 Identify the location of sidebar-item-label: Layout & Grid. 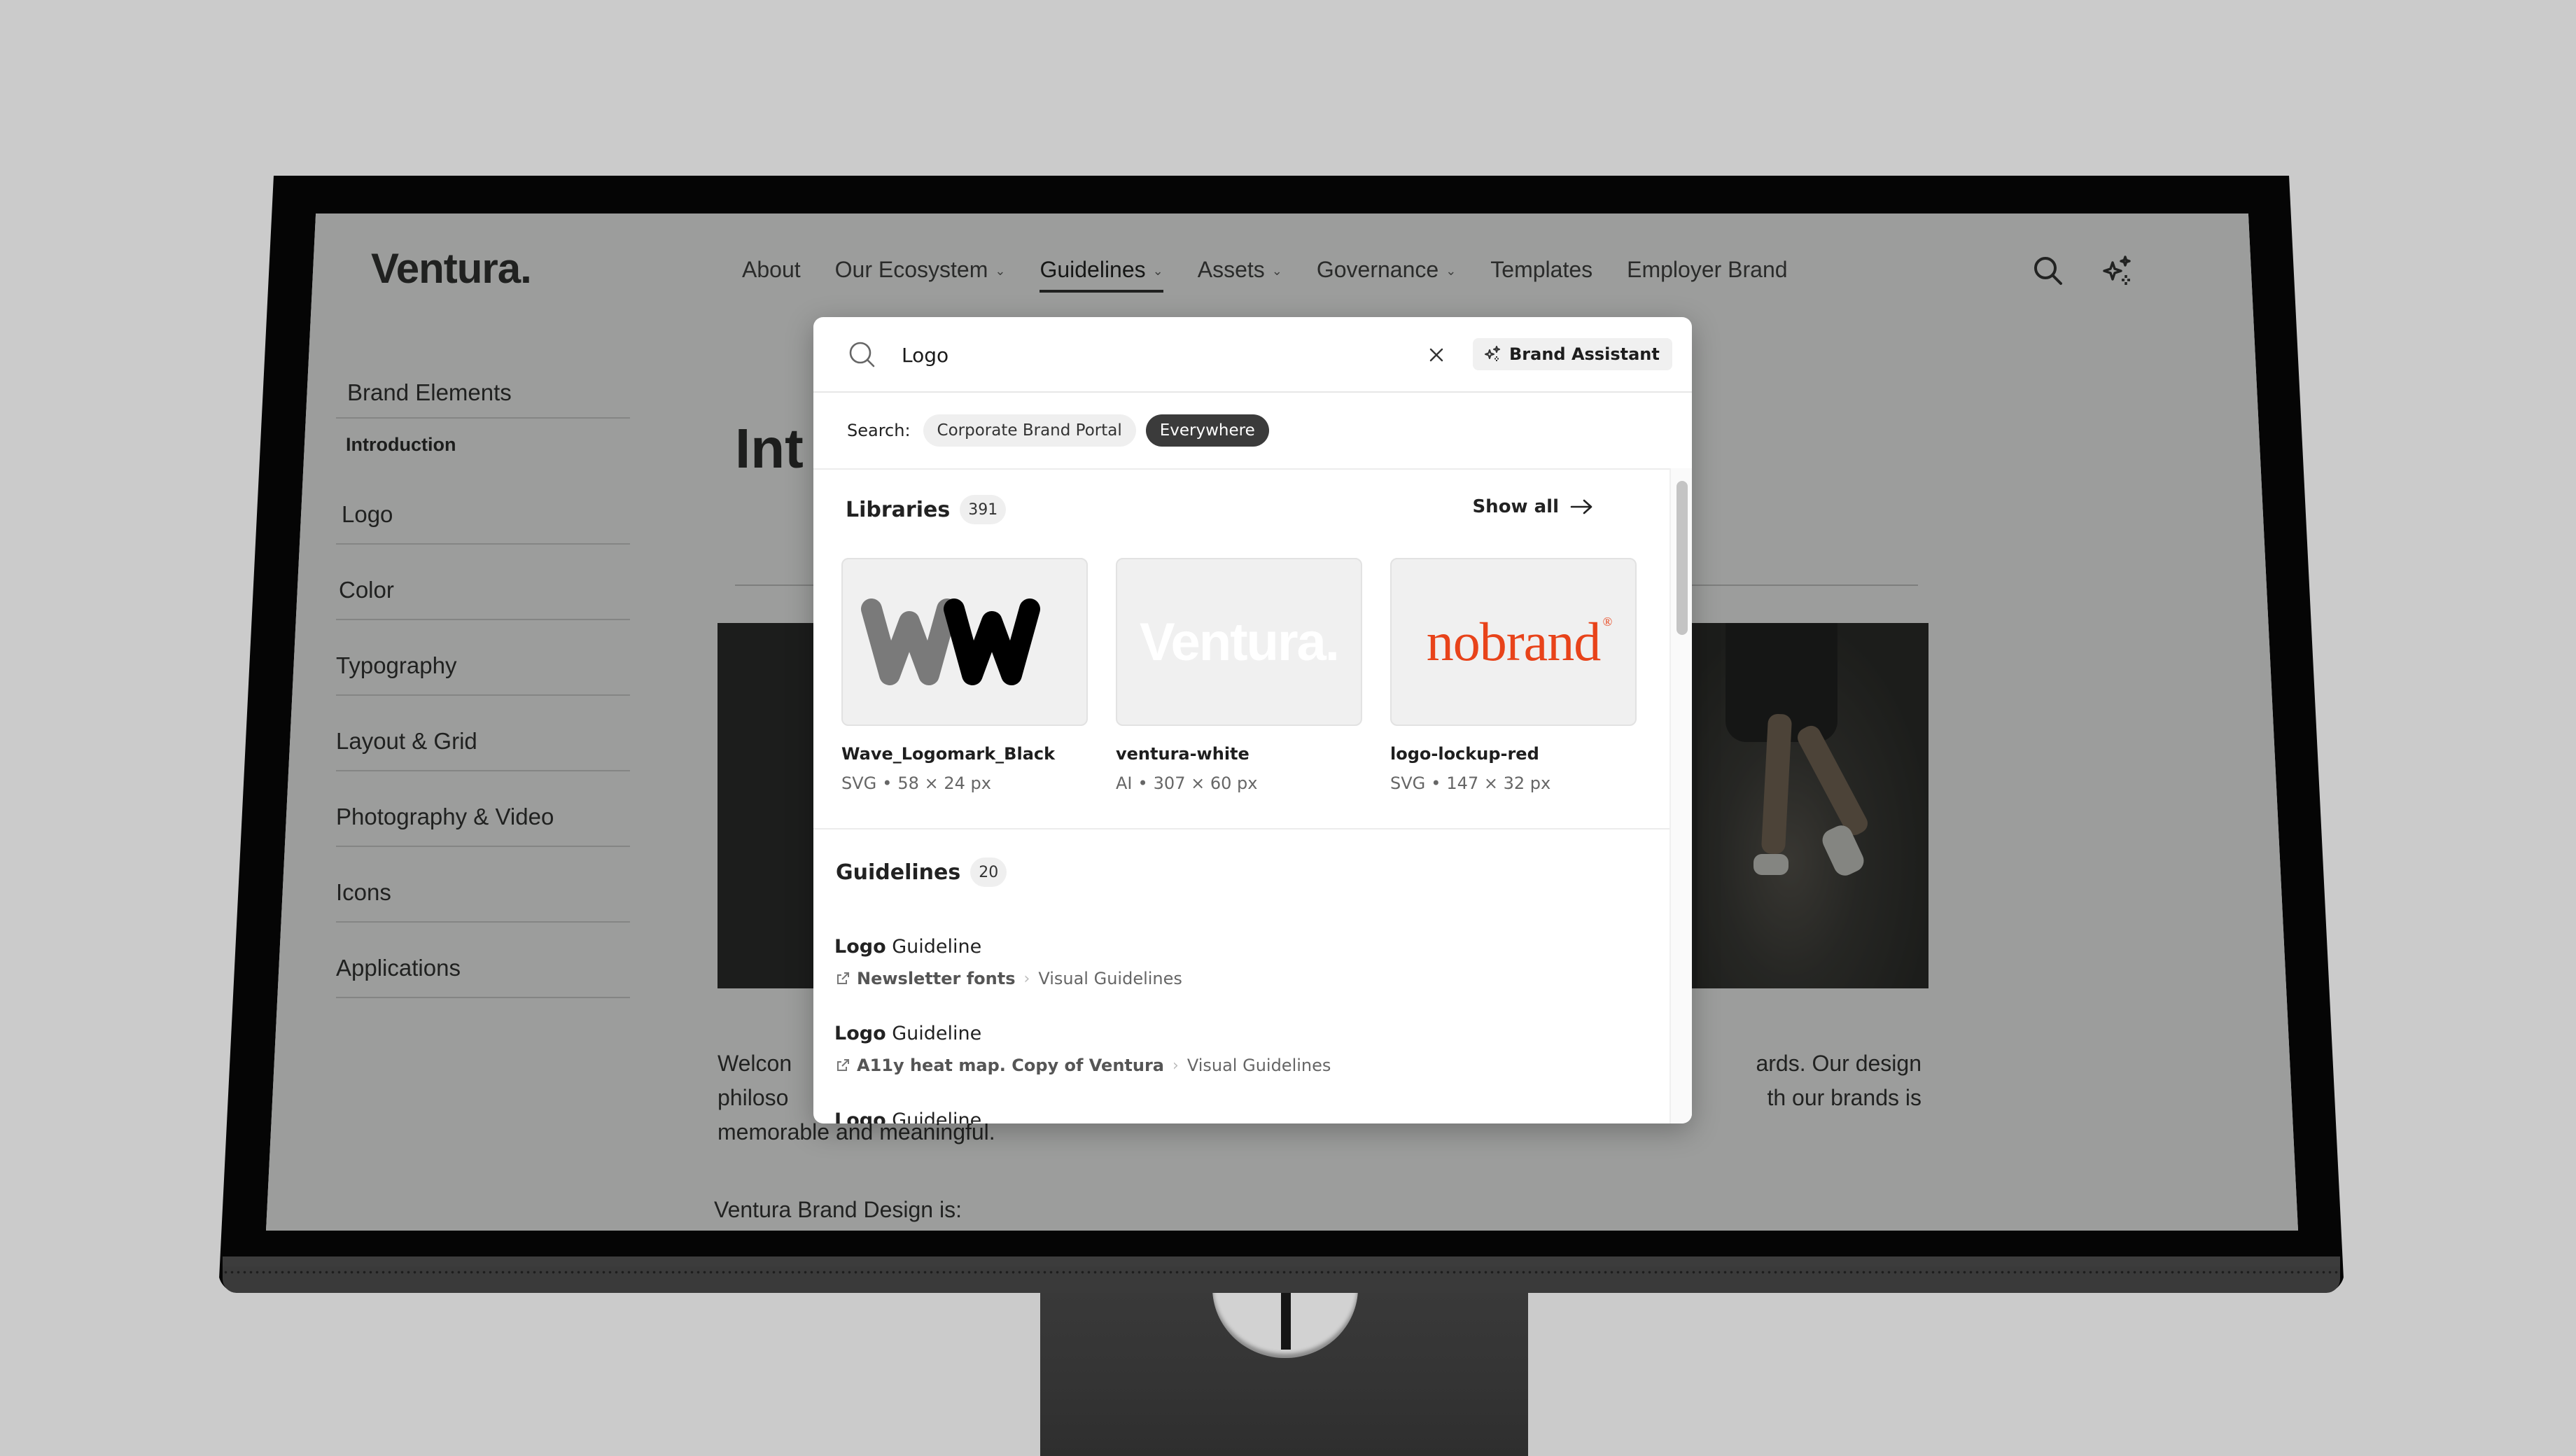
(406, 741).